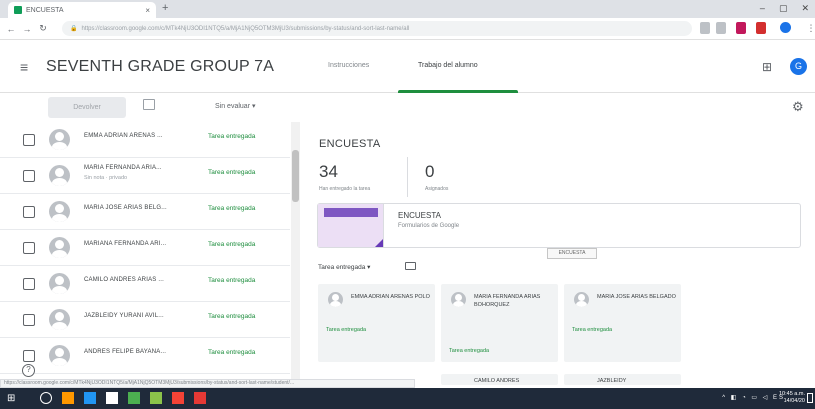  What do you see at coordinates (28, 370) in the screenshot?
I see `help-icon: ?` at bounding box center [28, 370].